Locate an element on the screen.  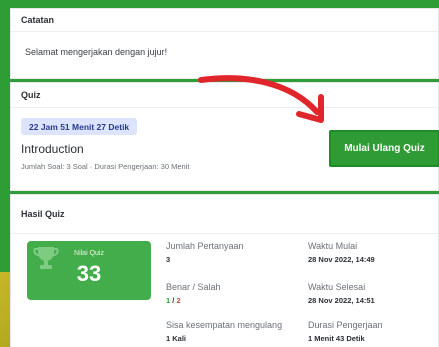
salah-value: 2 is located at coordinates (178, 300).